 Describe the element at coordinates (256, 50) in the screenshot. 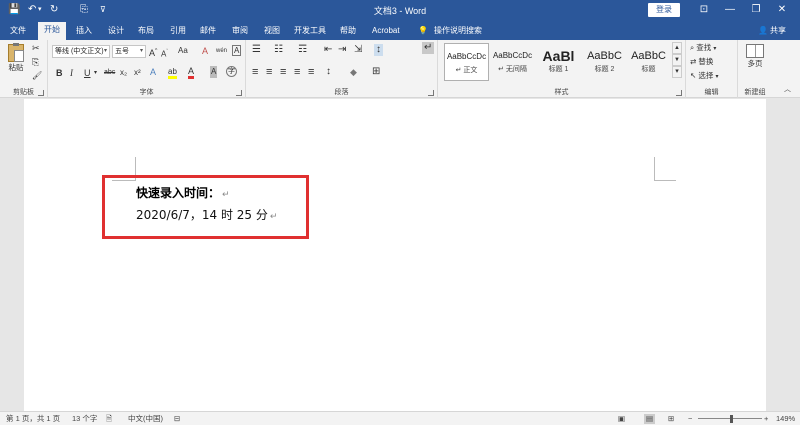

I see `bullets-button: ☰` at that location.